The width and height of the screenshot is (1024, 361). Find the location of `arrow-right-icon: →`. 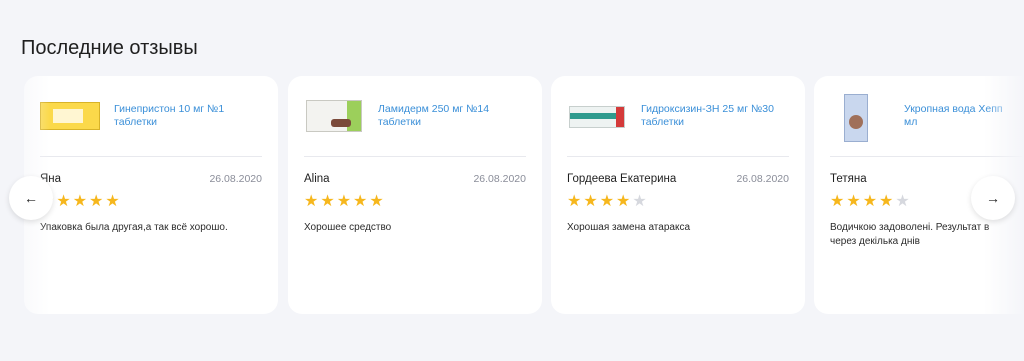

arrow-right-icon: → is located at coordinates (993, 198).